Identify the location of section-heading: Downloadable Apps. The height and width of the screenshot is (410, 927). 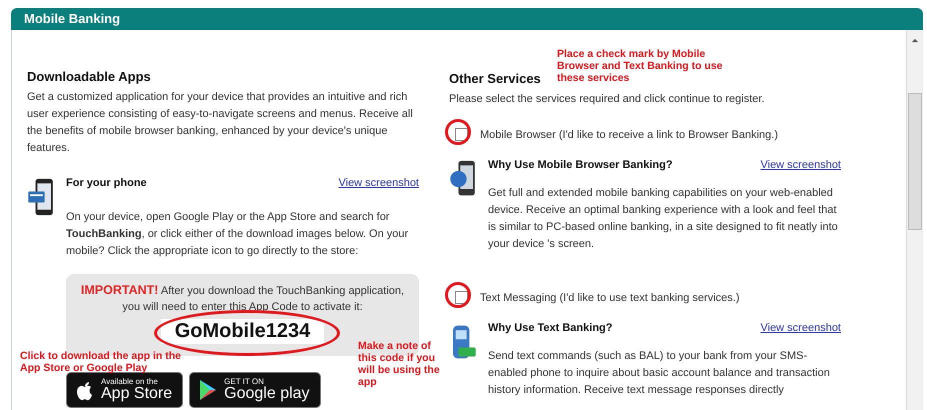
(89, 77).